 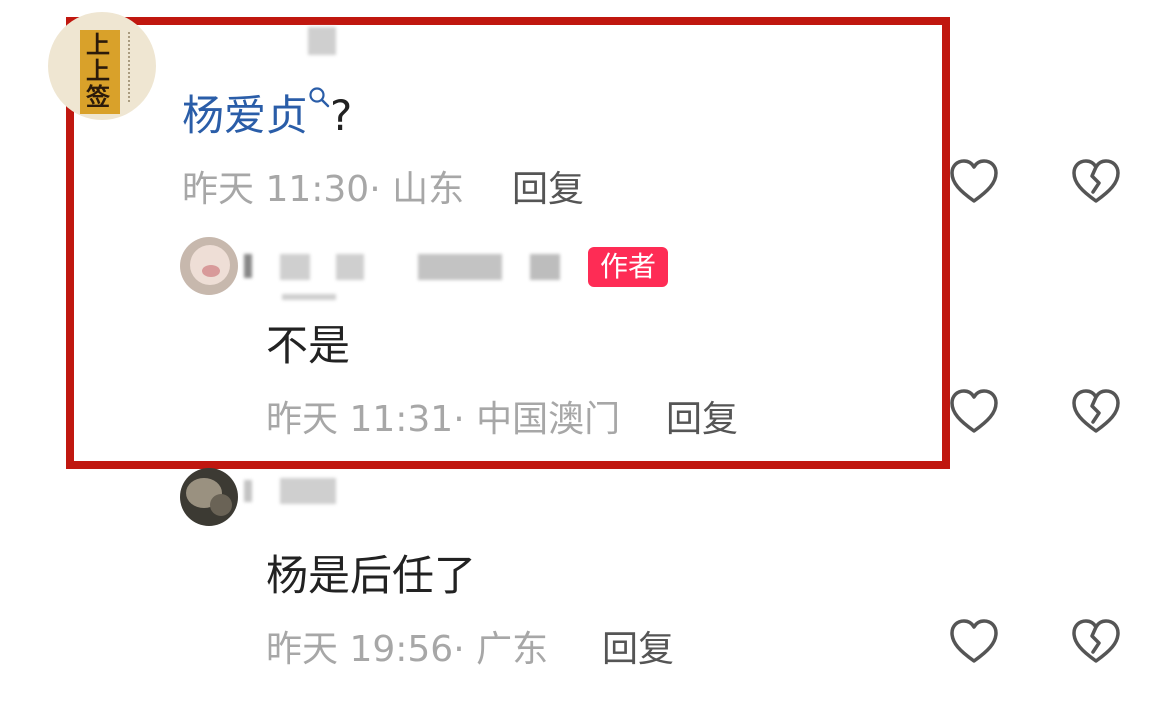 What do you see at coordinates (360, 419) in the screenshot?
I see `reply-time: 昨天 11:31` at bounding box center [360, 419].